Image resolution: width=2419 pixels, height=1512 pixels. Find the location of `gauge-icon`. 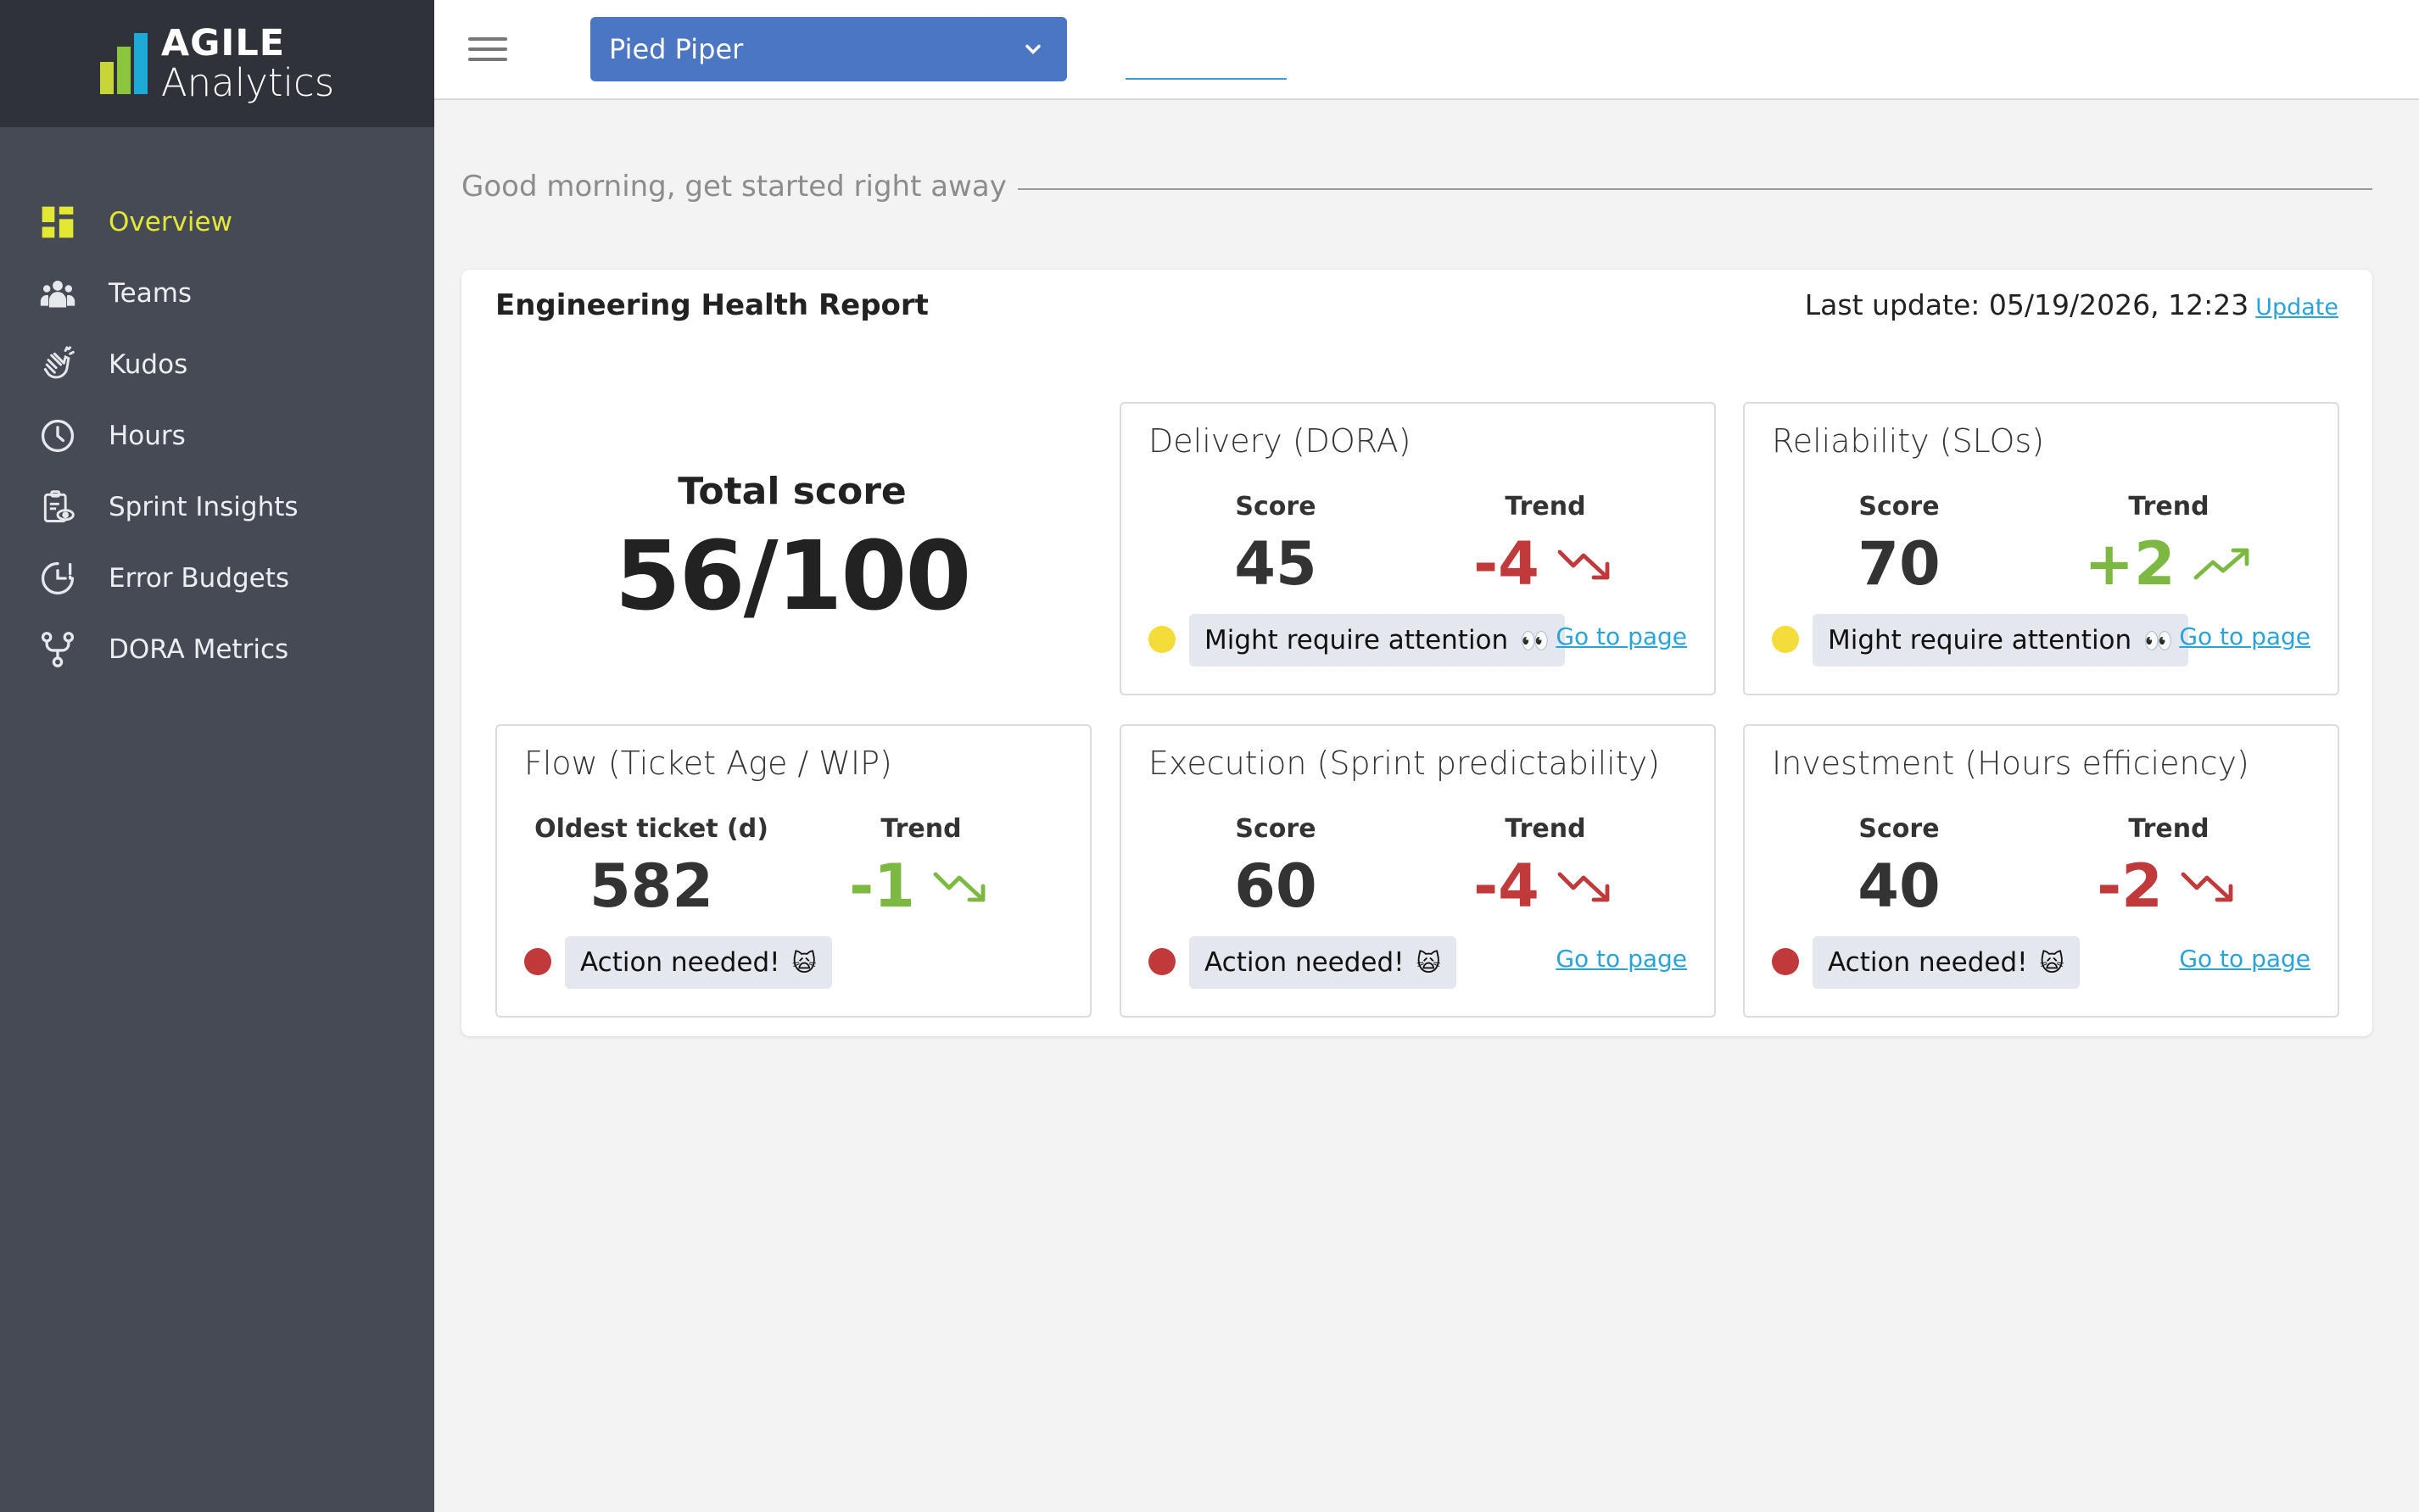

gauge-icon is located at coordinates (58, 578).